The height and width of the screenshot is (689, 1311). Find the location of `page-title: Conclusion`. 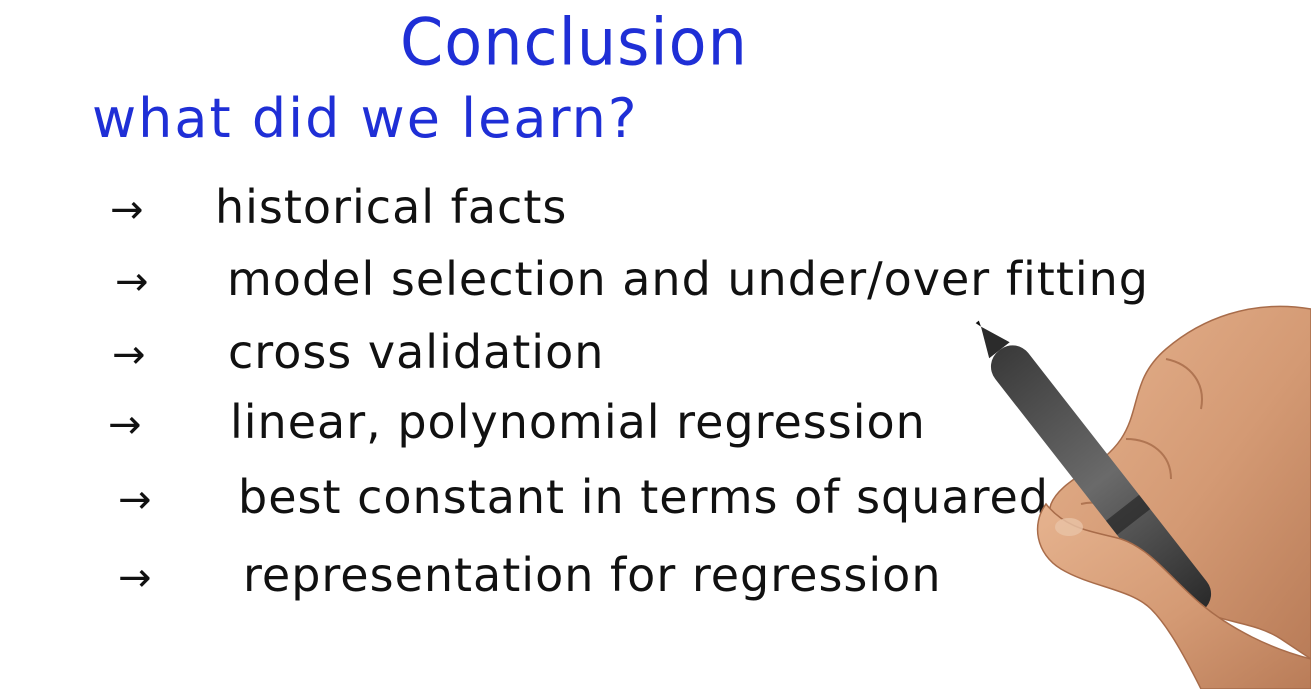

page-title: Conclusion is located at coordinates (574, 42).